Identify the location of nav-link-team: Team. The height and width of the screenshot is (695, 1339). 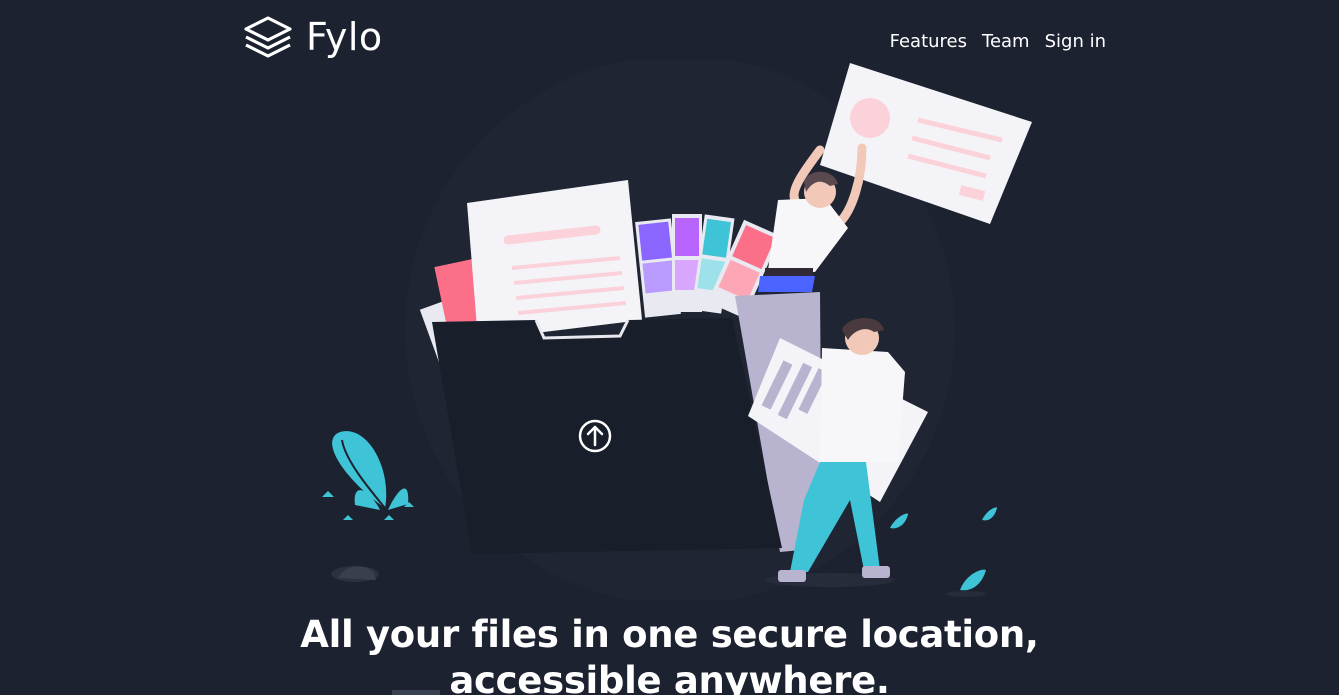
(1006, 42).